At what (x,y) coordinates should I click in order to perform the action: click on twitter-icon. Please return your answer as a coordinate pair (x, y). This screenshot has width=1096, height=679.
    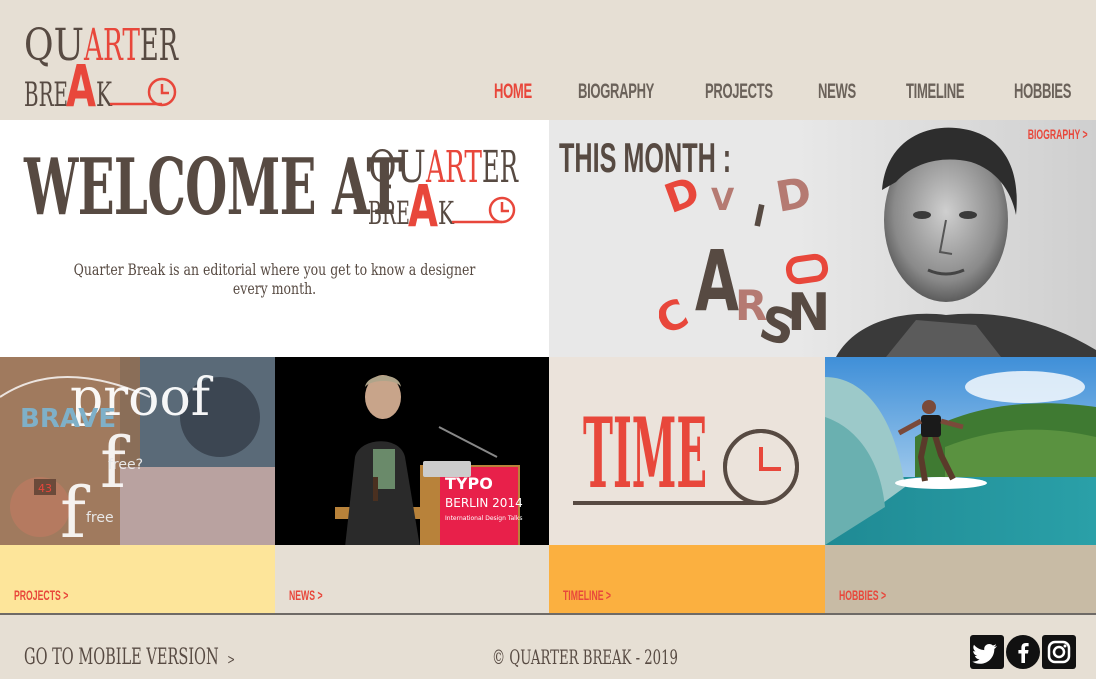
    Looking at the image, I should click on (987, 652).